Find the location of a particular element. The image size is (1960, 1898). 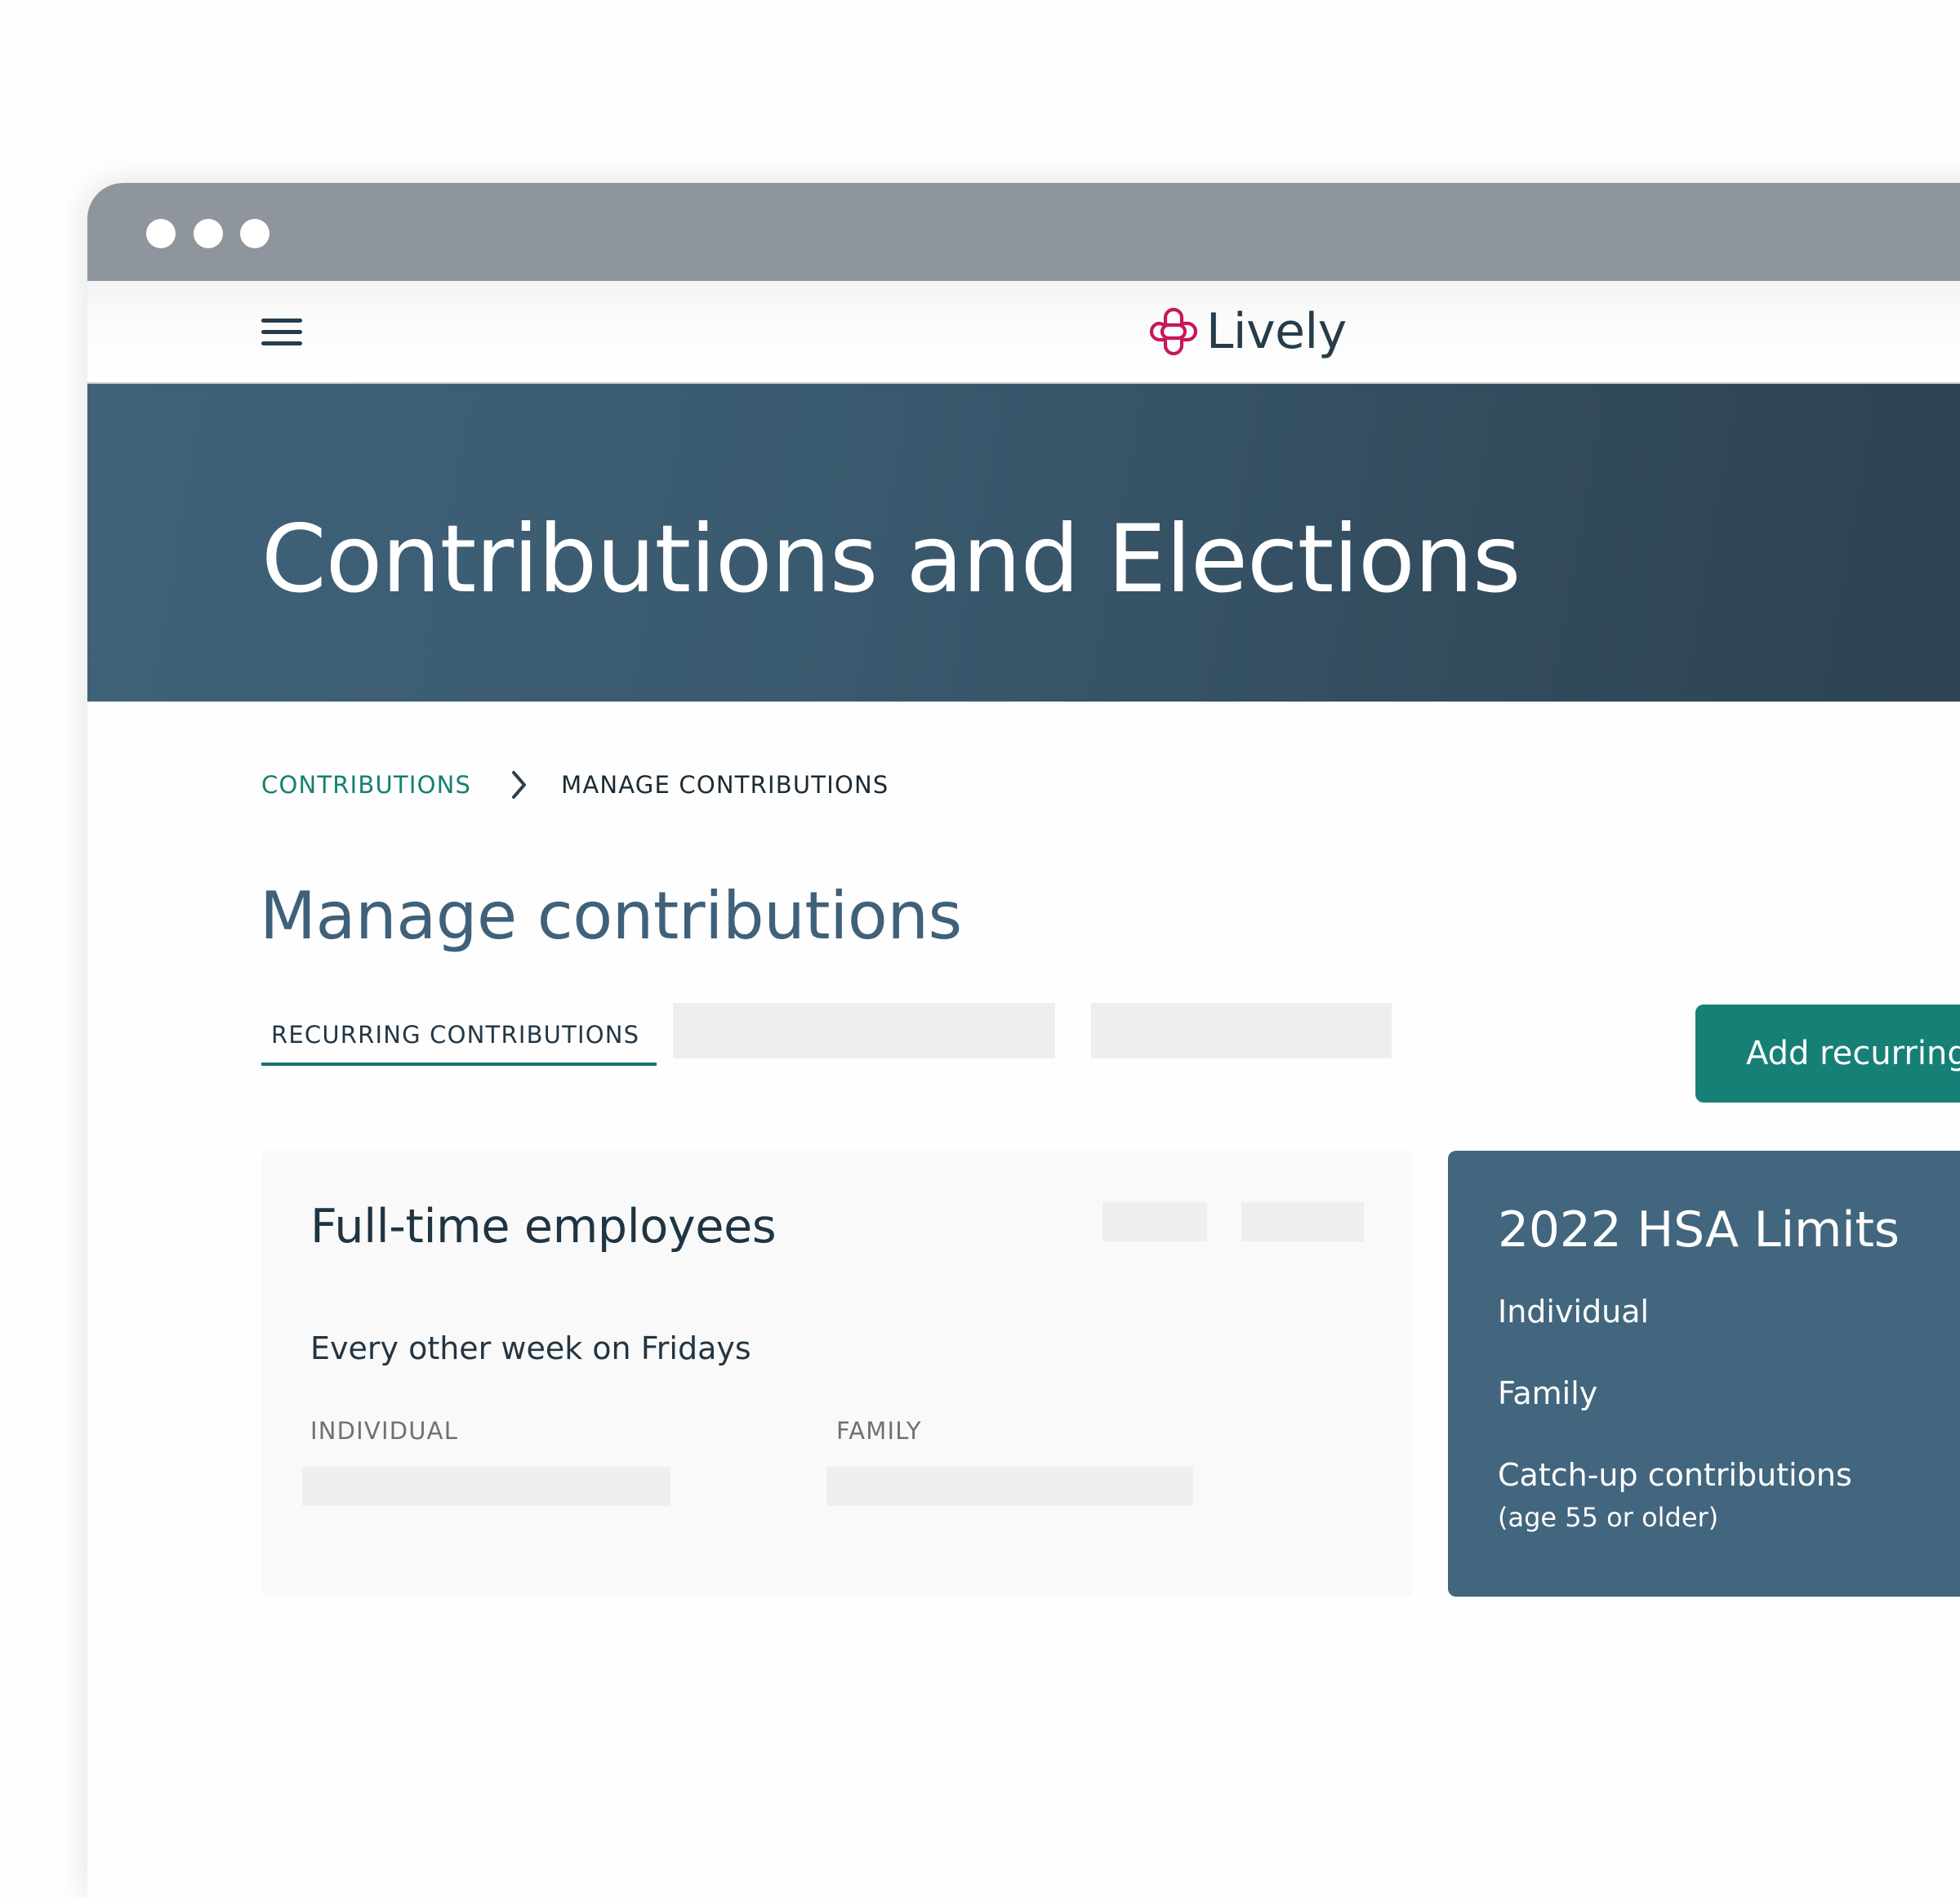

breadcrumb: CONTRIBUTIONS MANAGE CONTRIBUTIONS is located at coordinates (575, 785).